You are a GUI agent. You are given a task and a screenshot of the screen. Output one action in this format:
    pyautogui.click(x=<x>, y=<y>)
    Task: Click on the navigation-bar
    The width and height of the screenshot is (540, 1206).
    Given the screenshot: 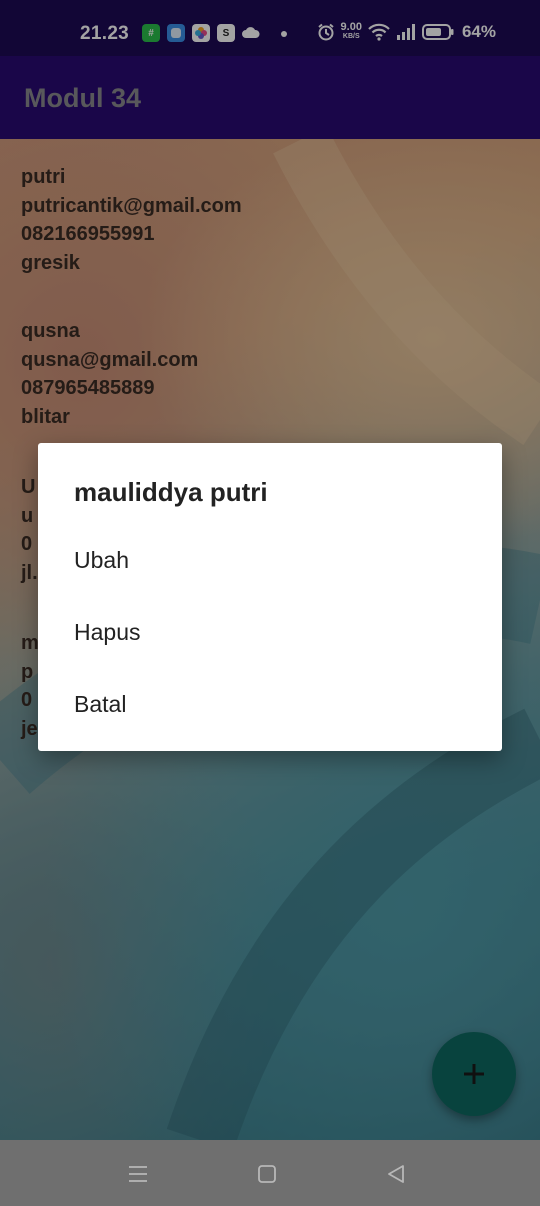 What is the action you would take?
    pyautogui.click(x=270, y=1173)
    